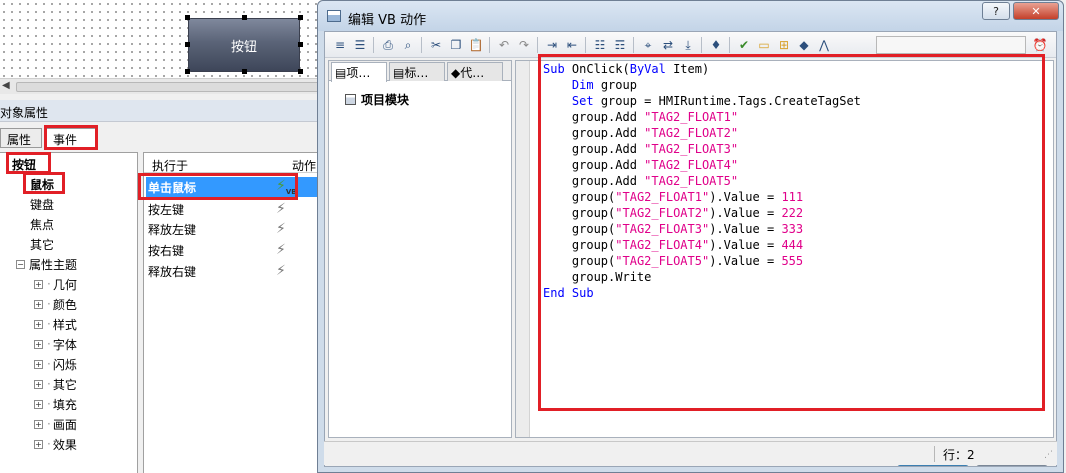 Image resolution: width=1066 pixels, height=473 pixels. Describe the element at coordinates (702, 229) in the screenshot. I see `code-line: group("TAG2_FLOAT3").Value = 333` at that location.